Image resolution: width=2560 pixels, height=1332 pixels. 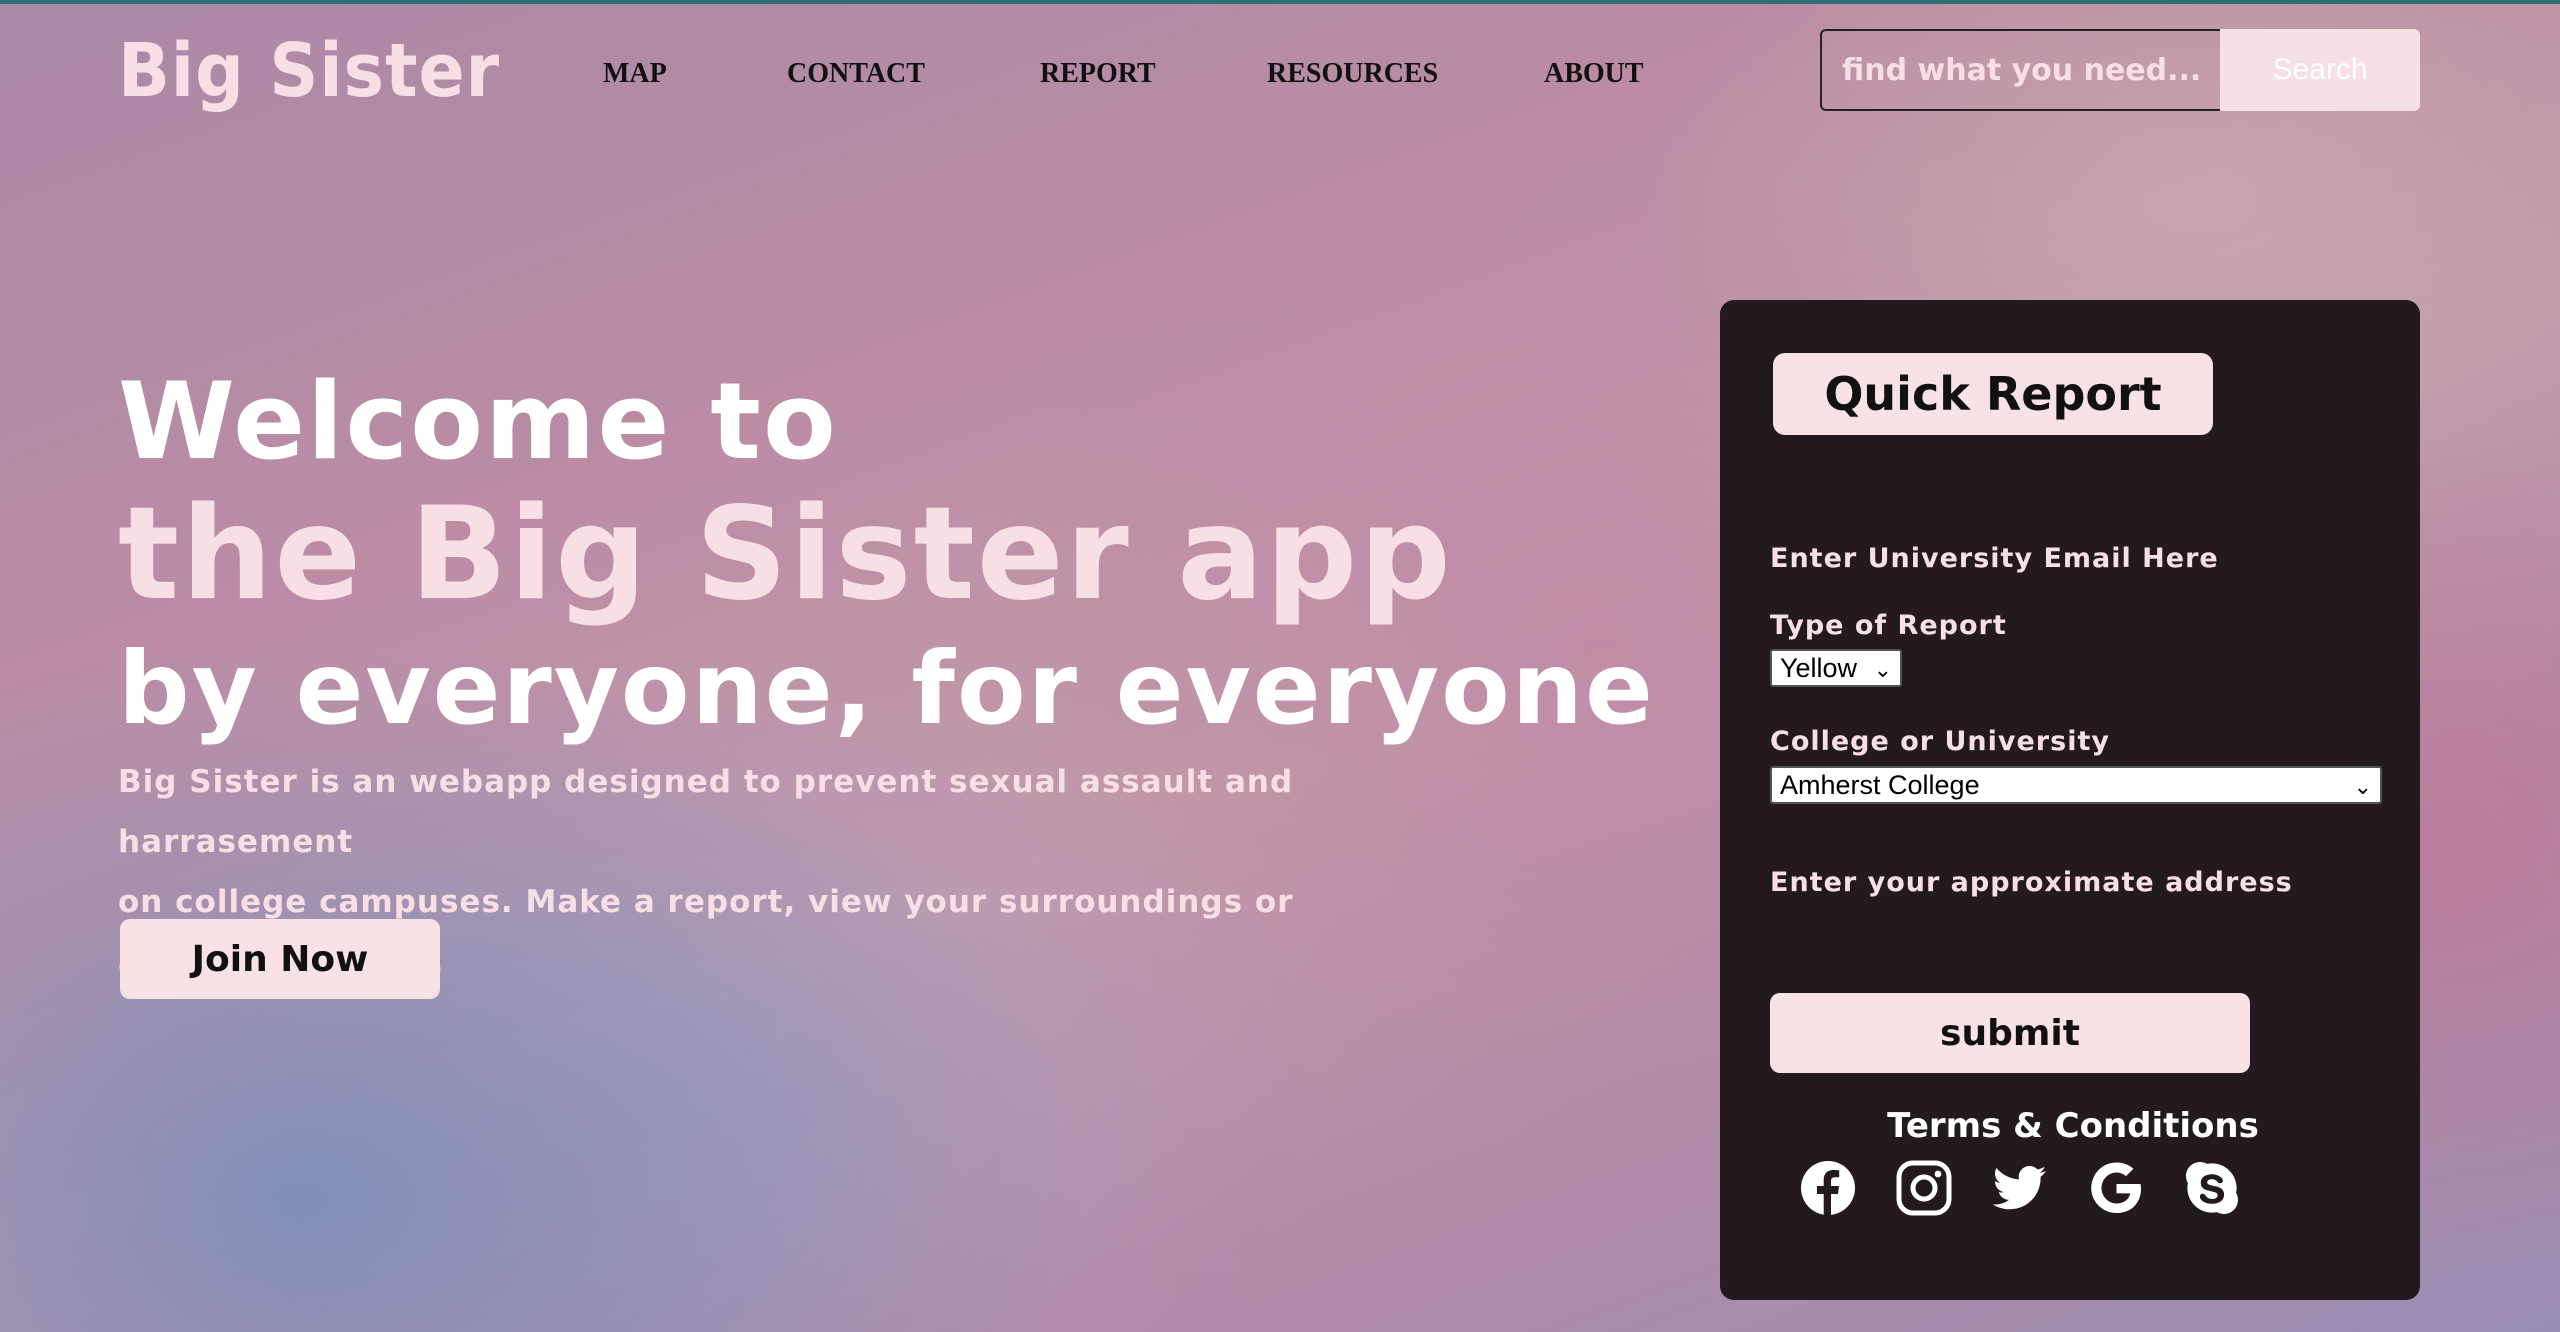 What do you see at coordinates (2212, 1188) in the screenshot?
I see `skype-icon` at bounding box center [2212, 1188].